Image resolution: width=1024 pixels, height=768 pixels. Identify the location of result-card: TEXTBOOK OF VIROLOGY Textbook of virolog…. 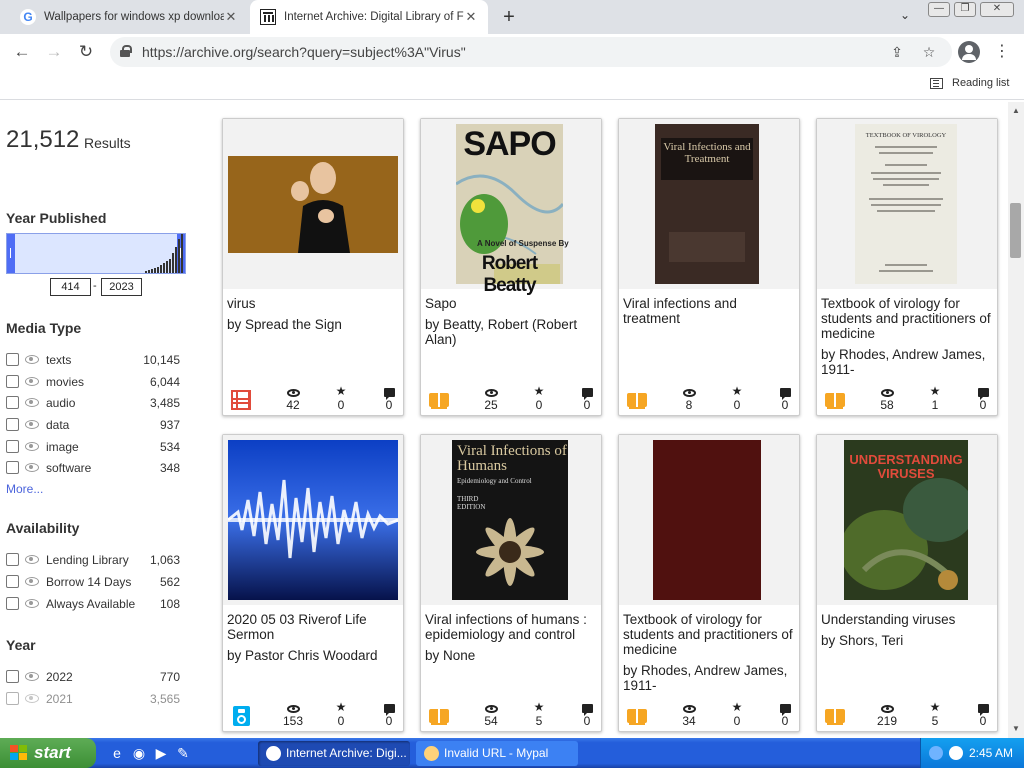
(907, 267).